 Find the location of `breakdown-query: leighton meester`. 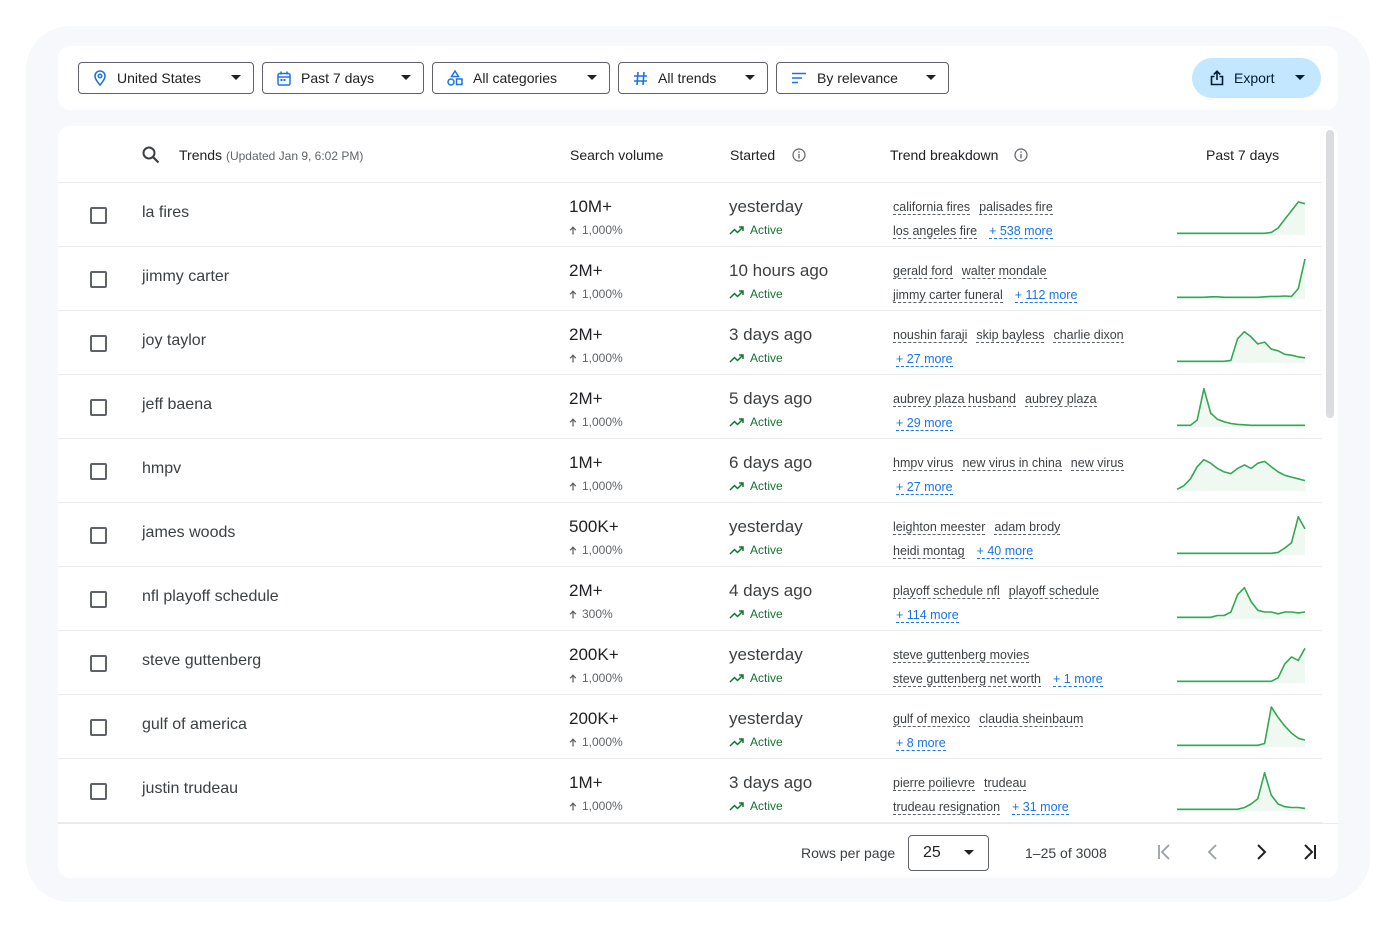

breakdown-query: leighton meester is located at coordinates (939, 527).